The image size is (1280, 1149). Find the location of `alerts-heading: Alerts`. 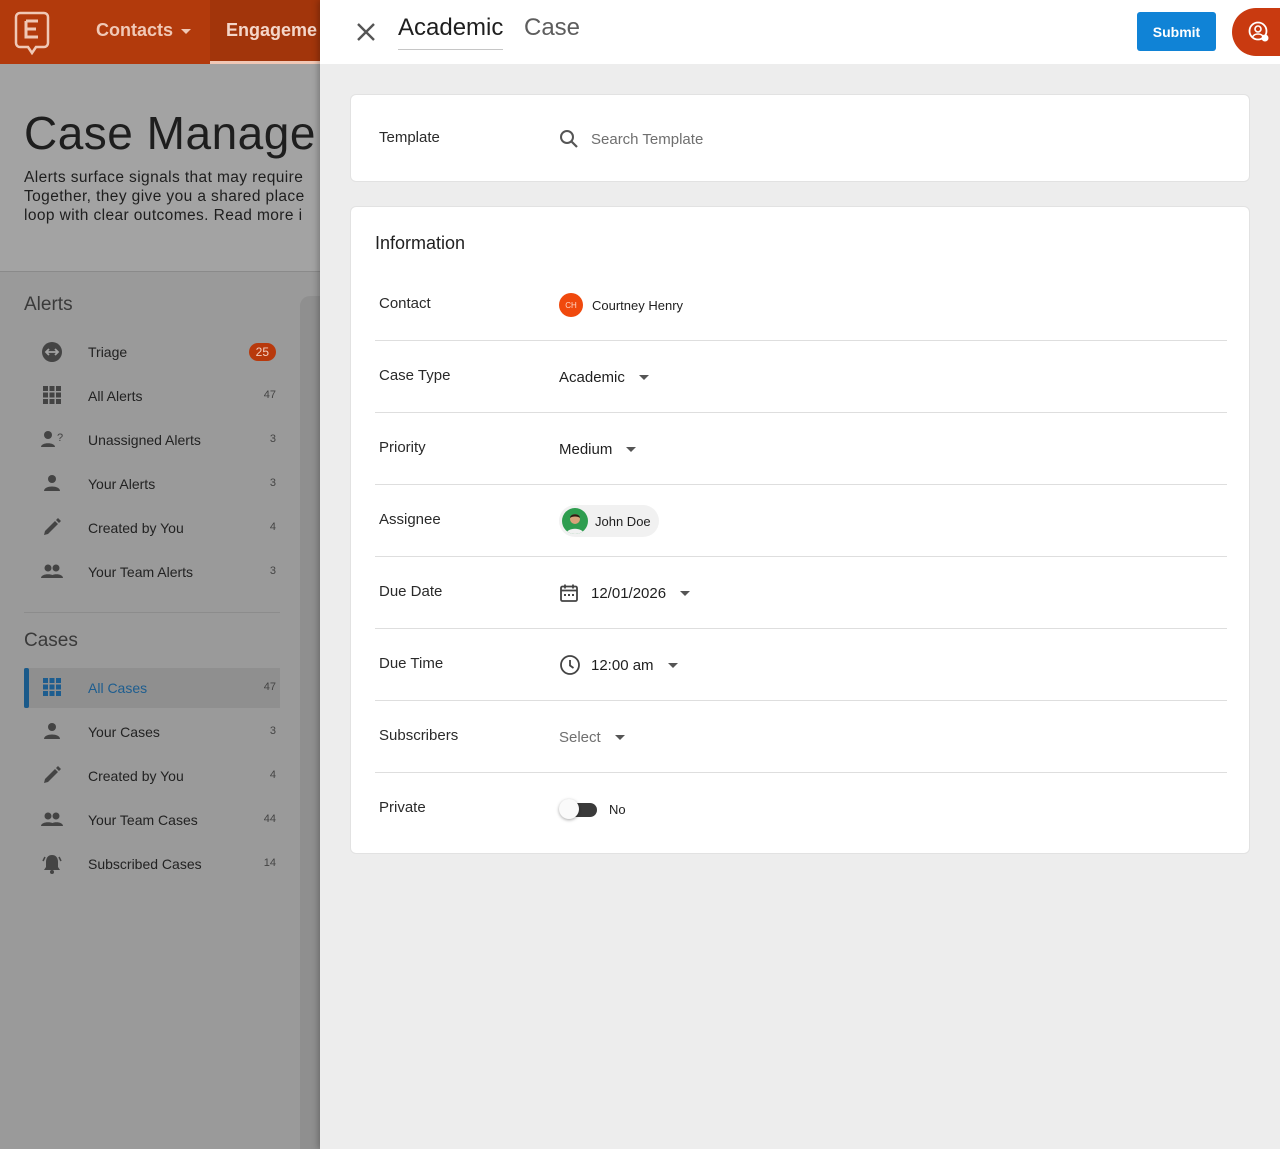

alerts-heading: Alerts is located at coordinates (48, 304).